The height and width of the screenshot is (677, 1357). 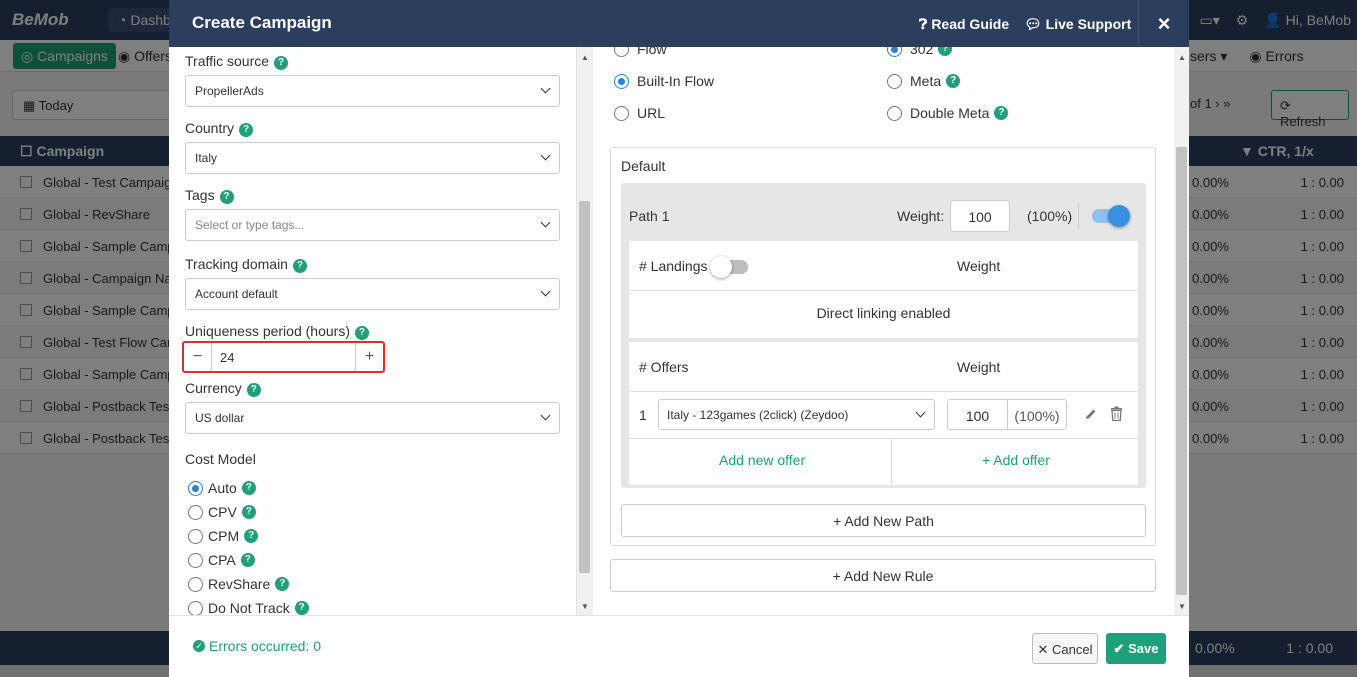 What do you see at coordinates (651, 113) in the screenshot?
I see `destination-label: URL` at bounding box center [651, 113].